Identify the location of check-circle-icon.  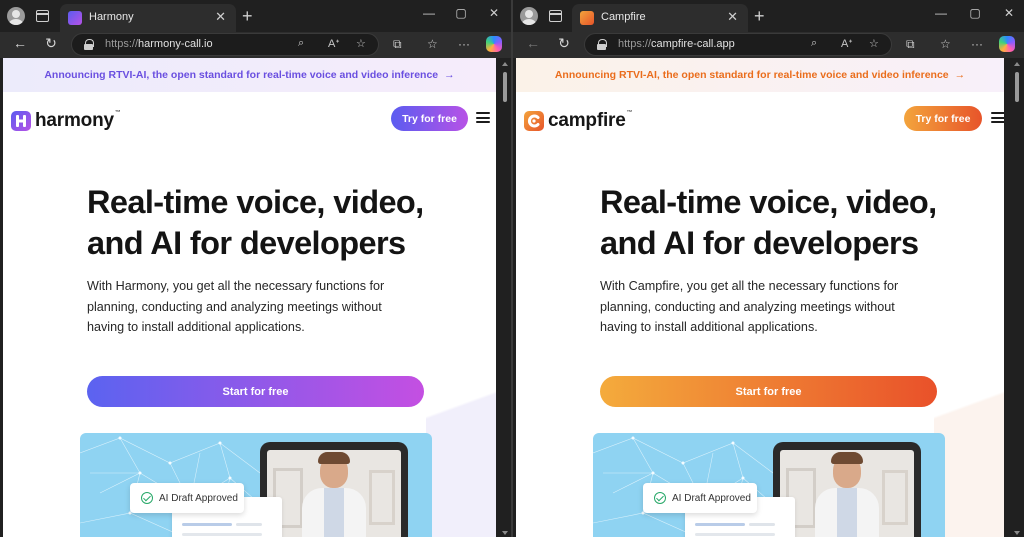
(660, 498).